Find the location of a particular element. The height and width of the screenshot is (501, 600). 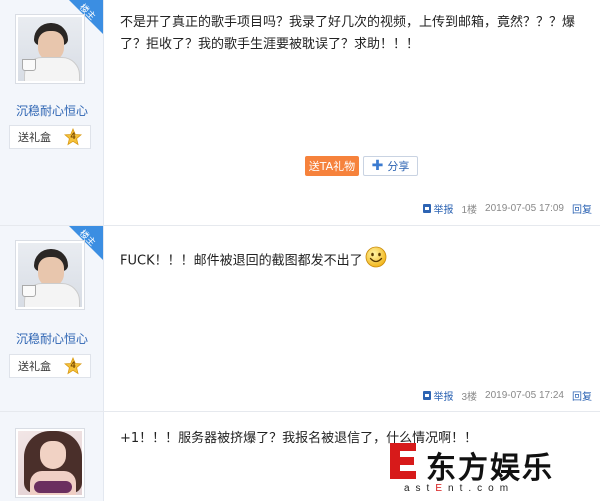

post-footer: 举报 1楼 2019-07-05 17:09 回复 is located at coordinates (507, 208).